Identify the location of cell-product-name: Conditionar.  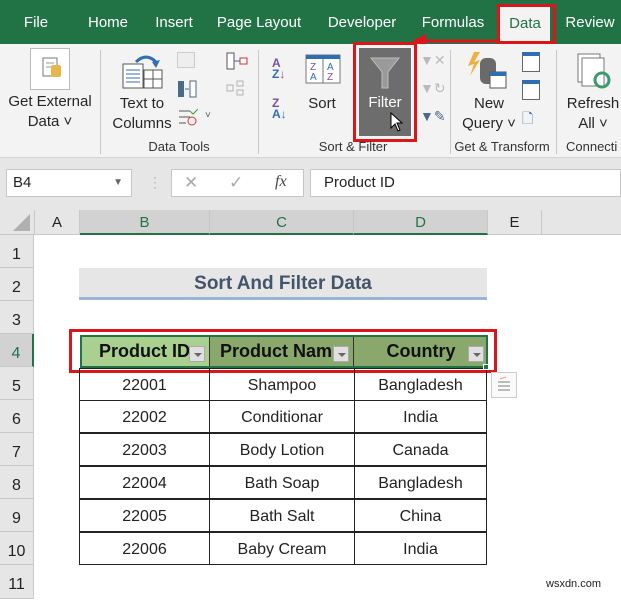
(282, 416).